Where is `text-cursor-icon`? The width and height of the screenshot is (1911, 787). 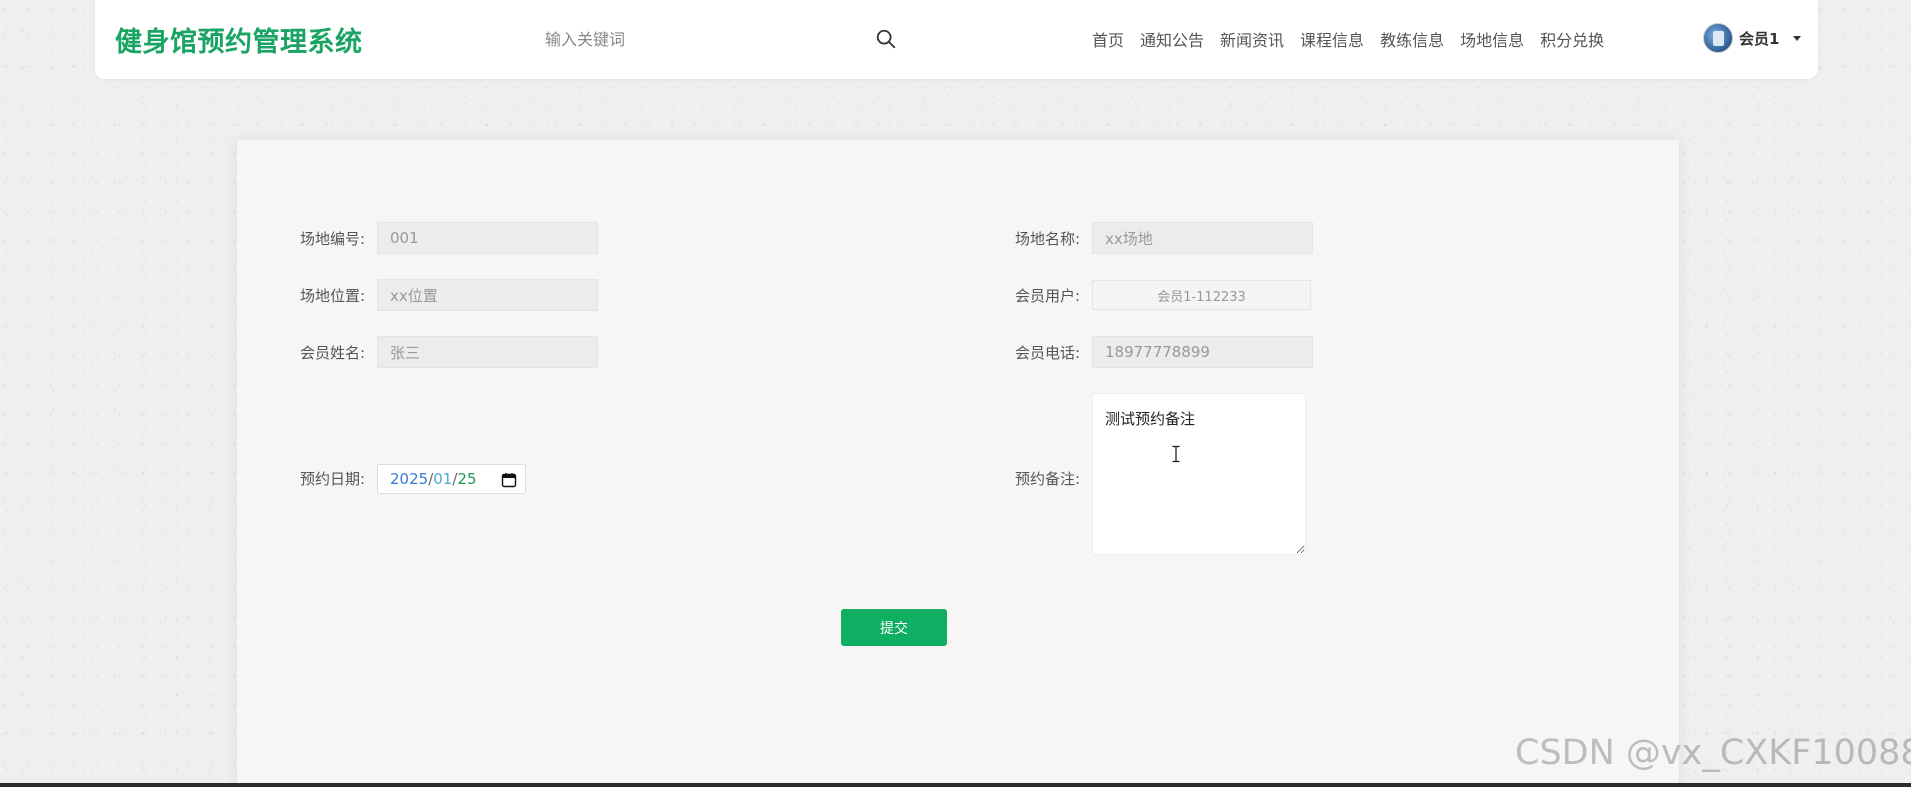
text-cursor-icon is located at coordinates (1176, 454).